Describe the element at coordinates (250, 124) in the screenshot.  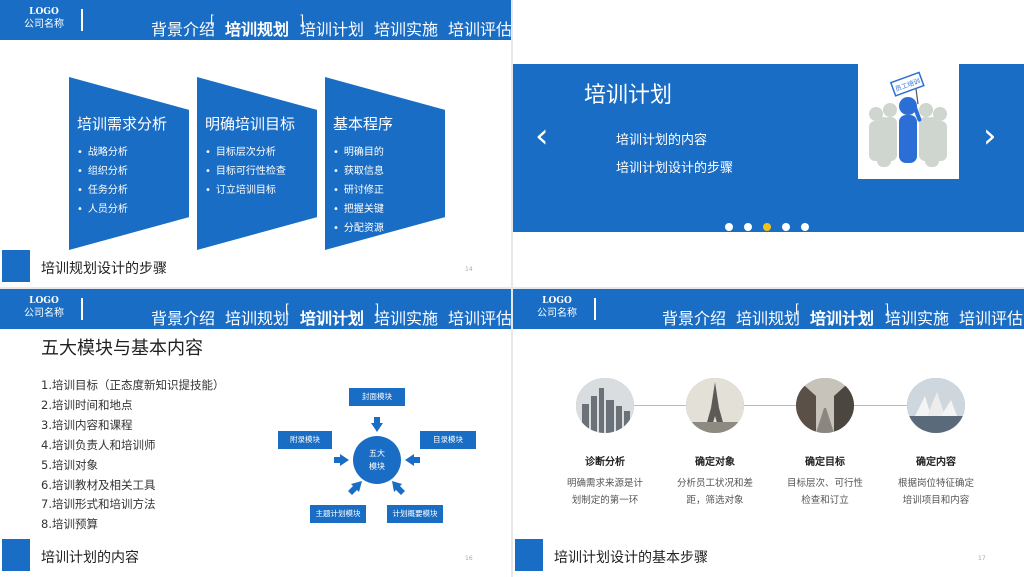
I see `column-title: 明确培训目标` at that location.